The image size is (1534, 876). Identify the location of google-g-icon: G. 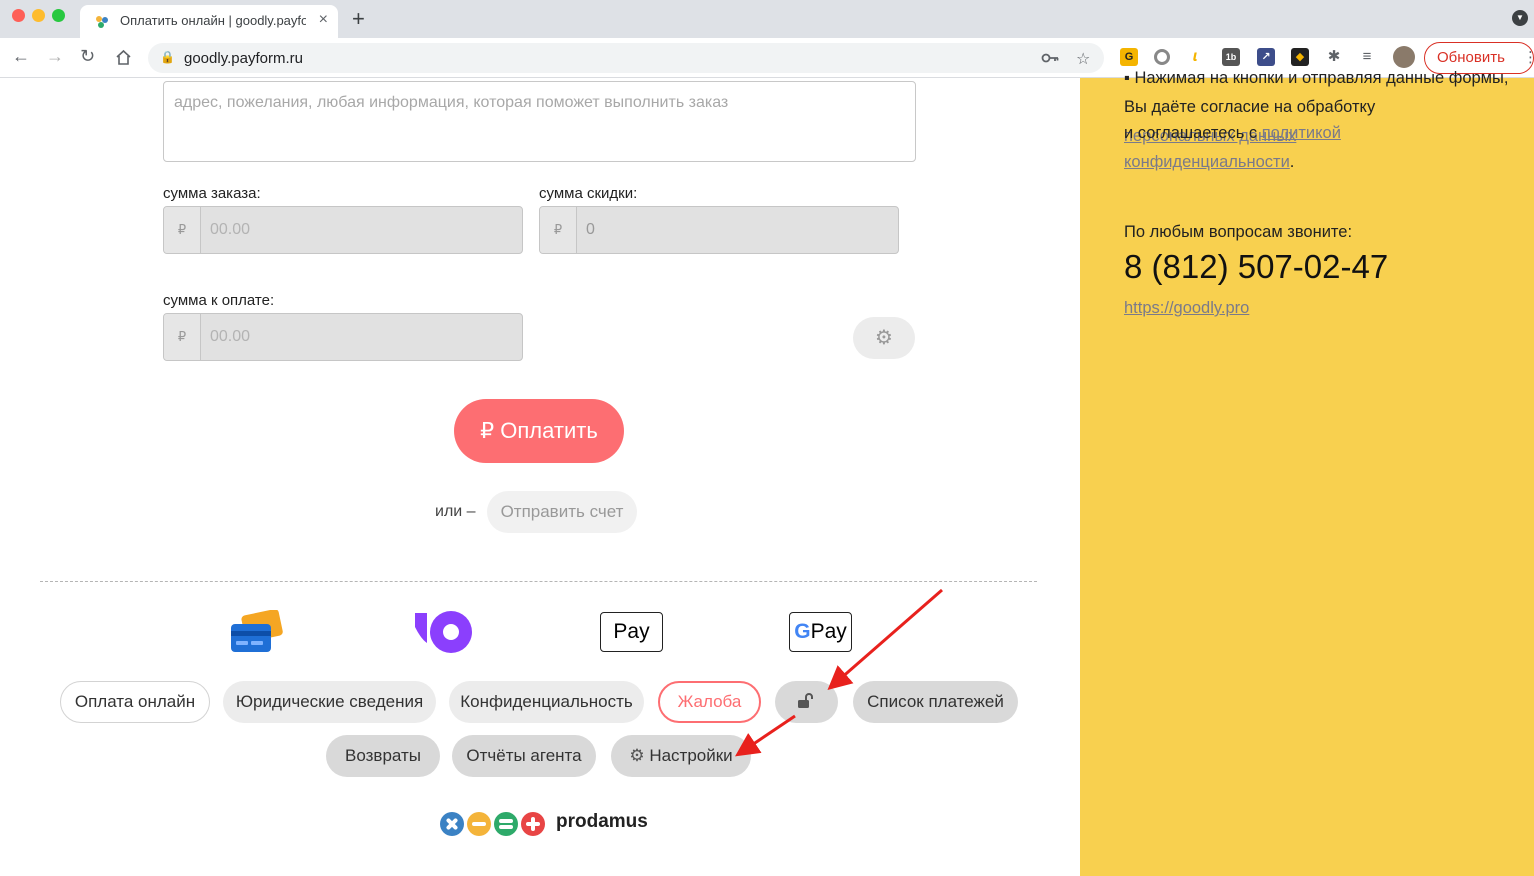
(802, 631).